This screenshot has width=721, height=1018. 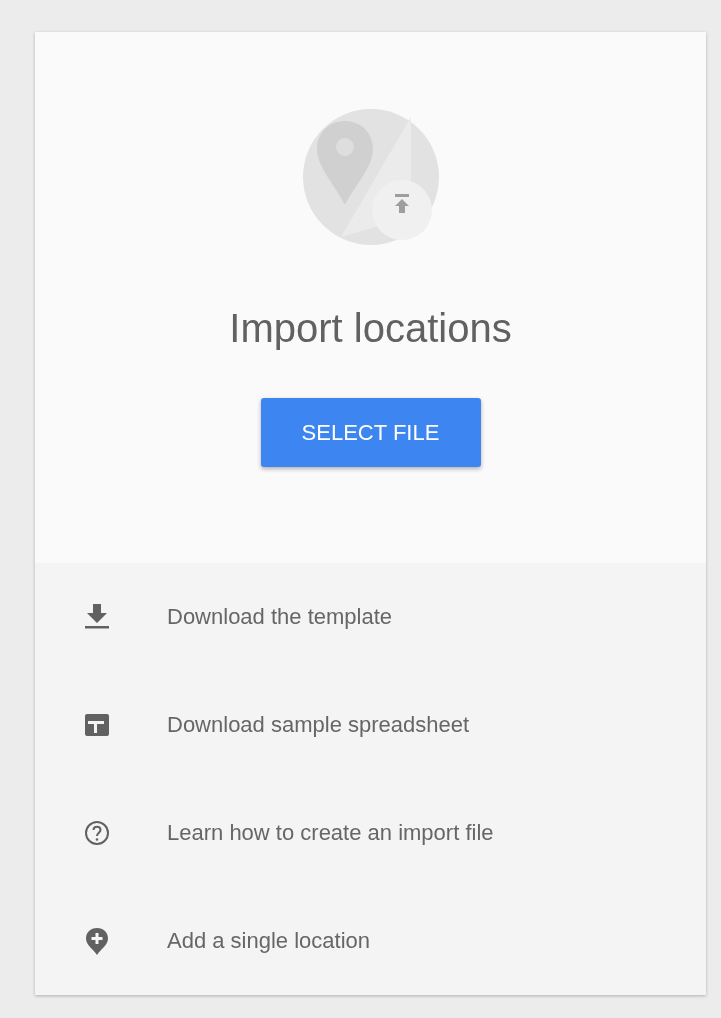 I want to click on option-link: Download the template, so click(x=280, y=617).